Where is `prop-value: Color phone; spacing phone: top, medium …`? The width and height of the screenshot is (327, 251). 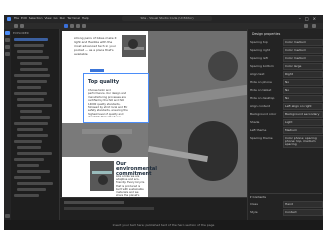
prop-value: Color phone; spacing phone: top, medium … is located at coordinates (303, 141).